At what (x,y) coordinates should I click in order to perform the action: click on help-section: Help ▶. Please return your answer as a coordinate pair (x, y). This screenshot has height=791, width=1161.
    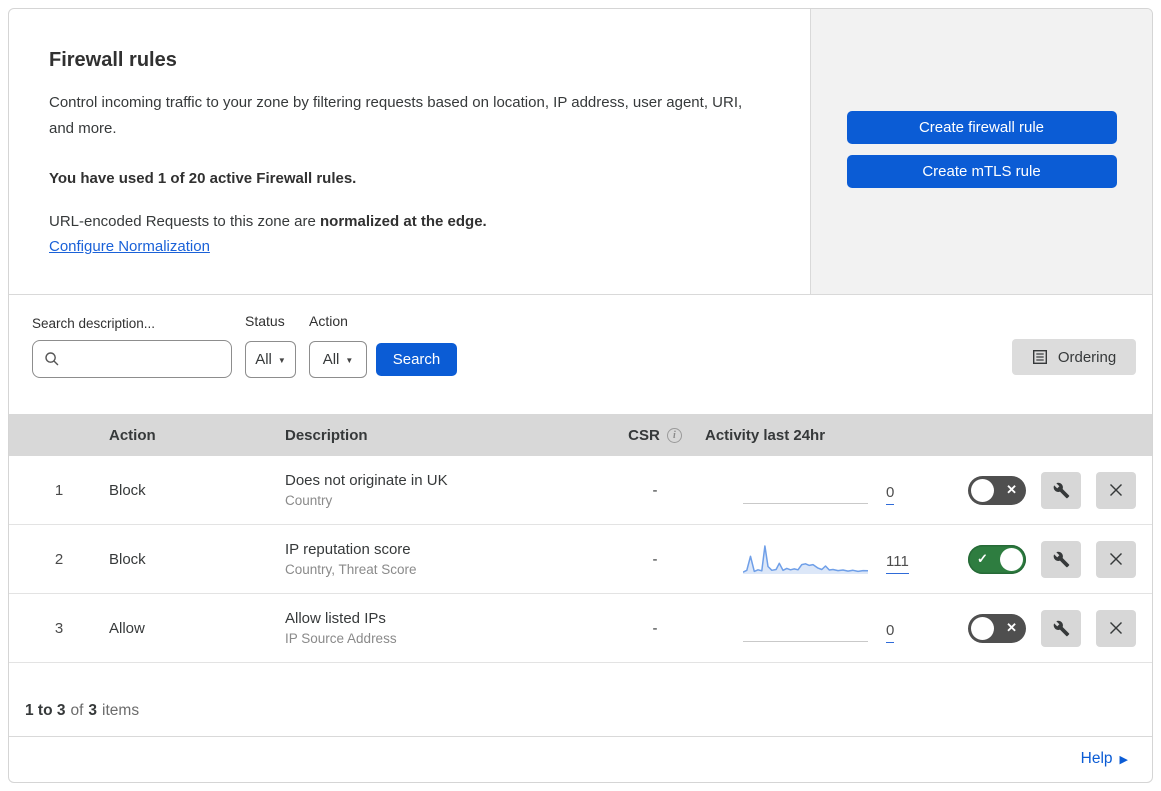
    Looking at the image, I should click on (580, 759).